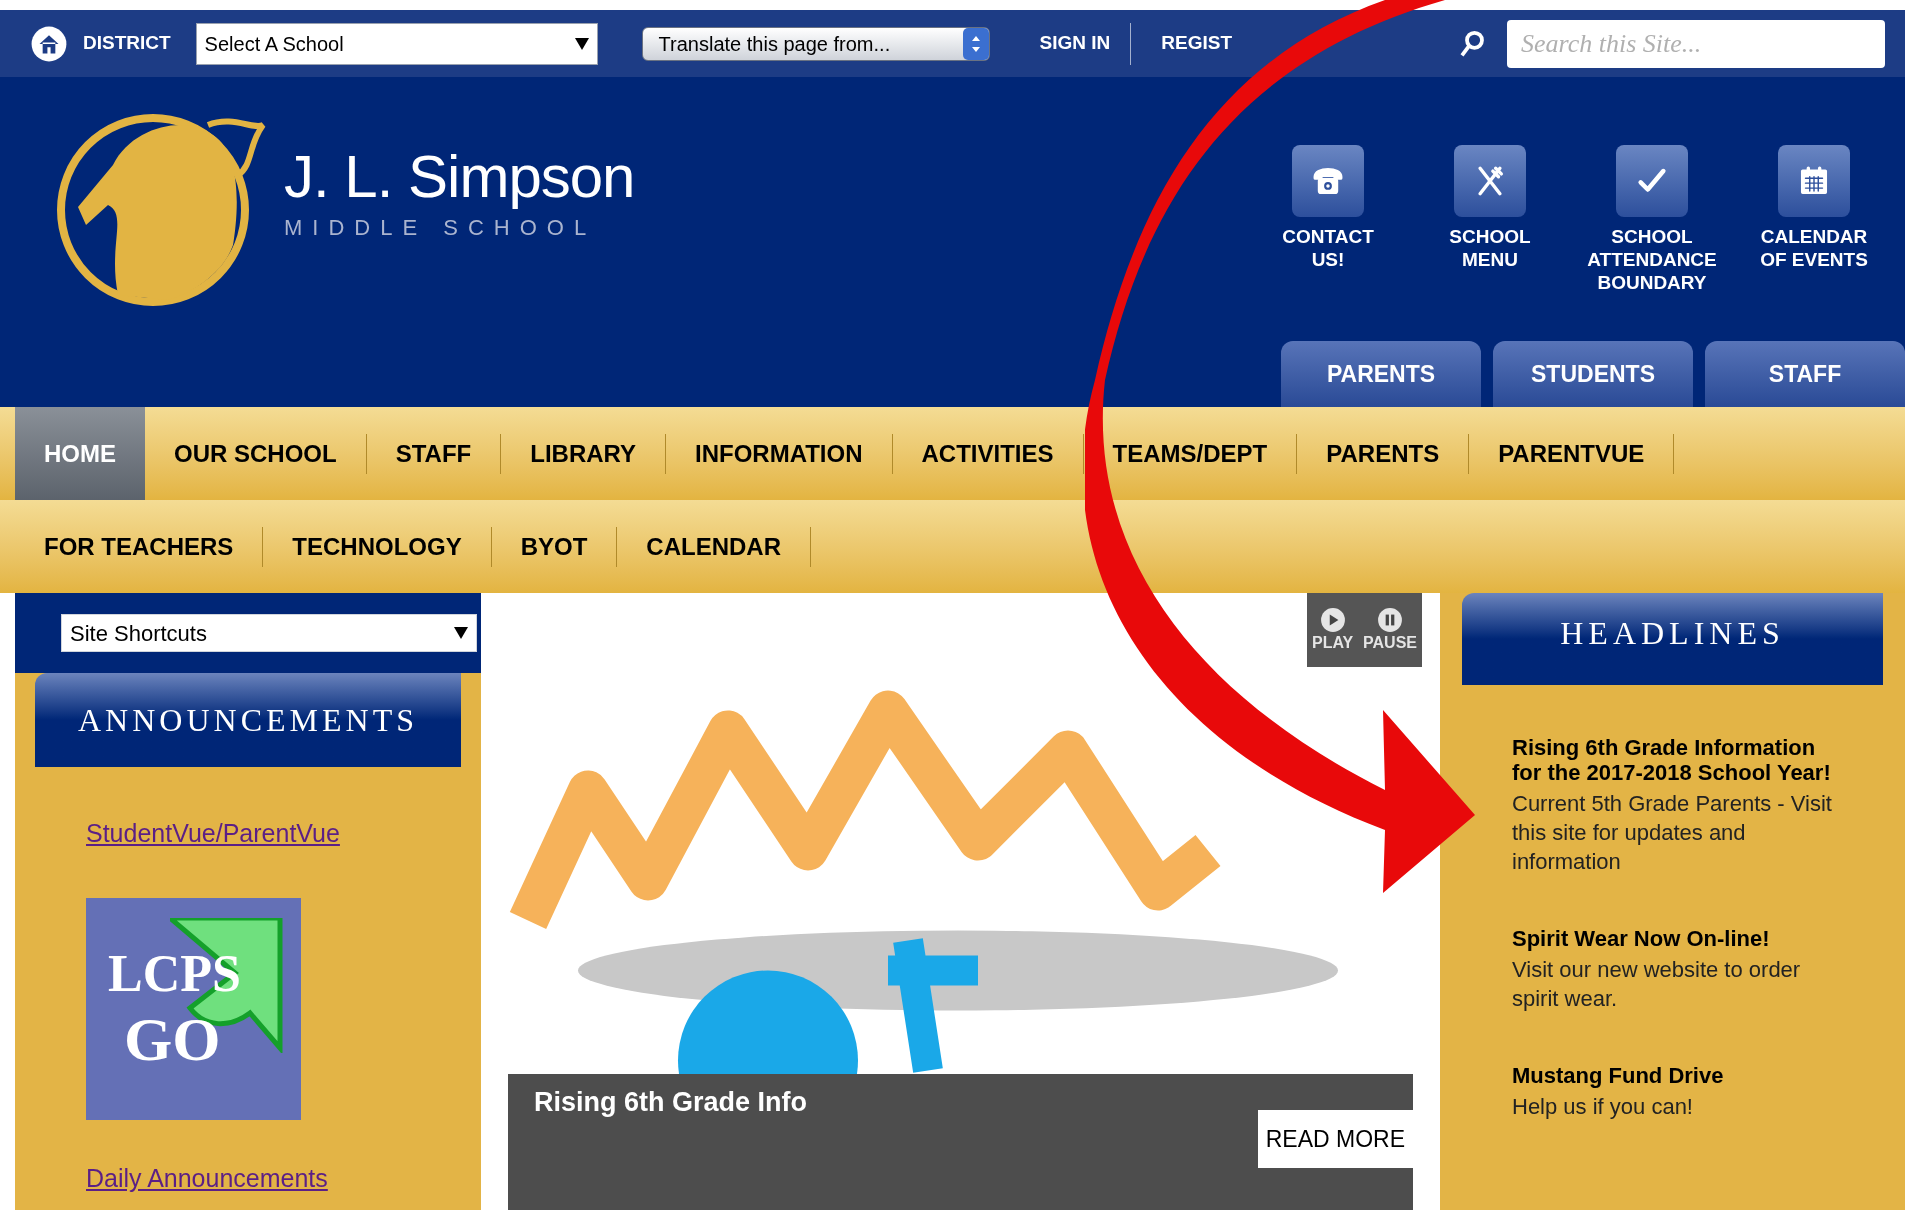 The height and width of the screenshot is (1210, 1905). I want to click on slideshow-control: PAUSE, so click(1390, 630).